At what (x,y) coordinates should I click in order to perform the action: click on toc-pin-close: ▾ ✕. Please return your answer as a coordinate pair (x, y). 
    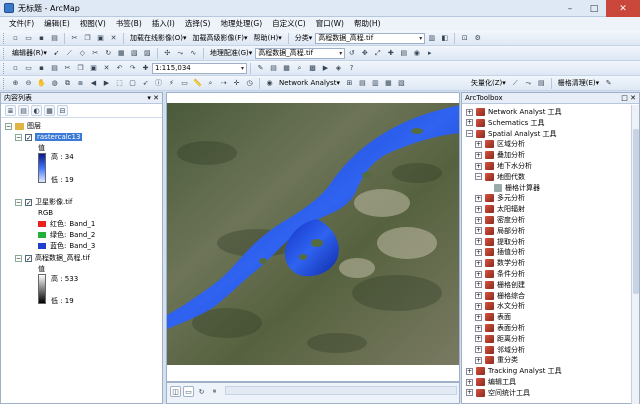
    Looking at the image, I should click on (153, 98).